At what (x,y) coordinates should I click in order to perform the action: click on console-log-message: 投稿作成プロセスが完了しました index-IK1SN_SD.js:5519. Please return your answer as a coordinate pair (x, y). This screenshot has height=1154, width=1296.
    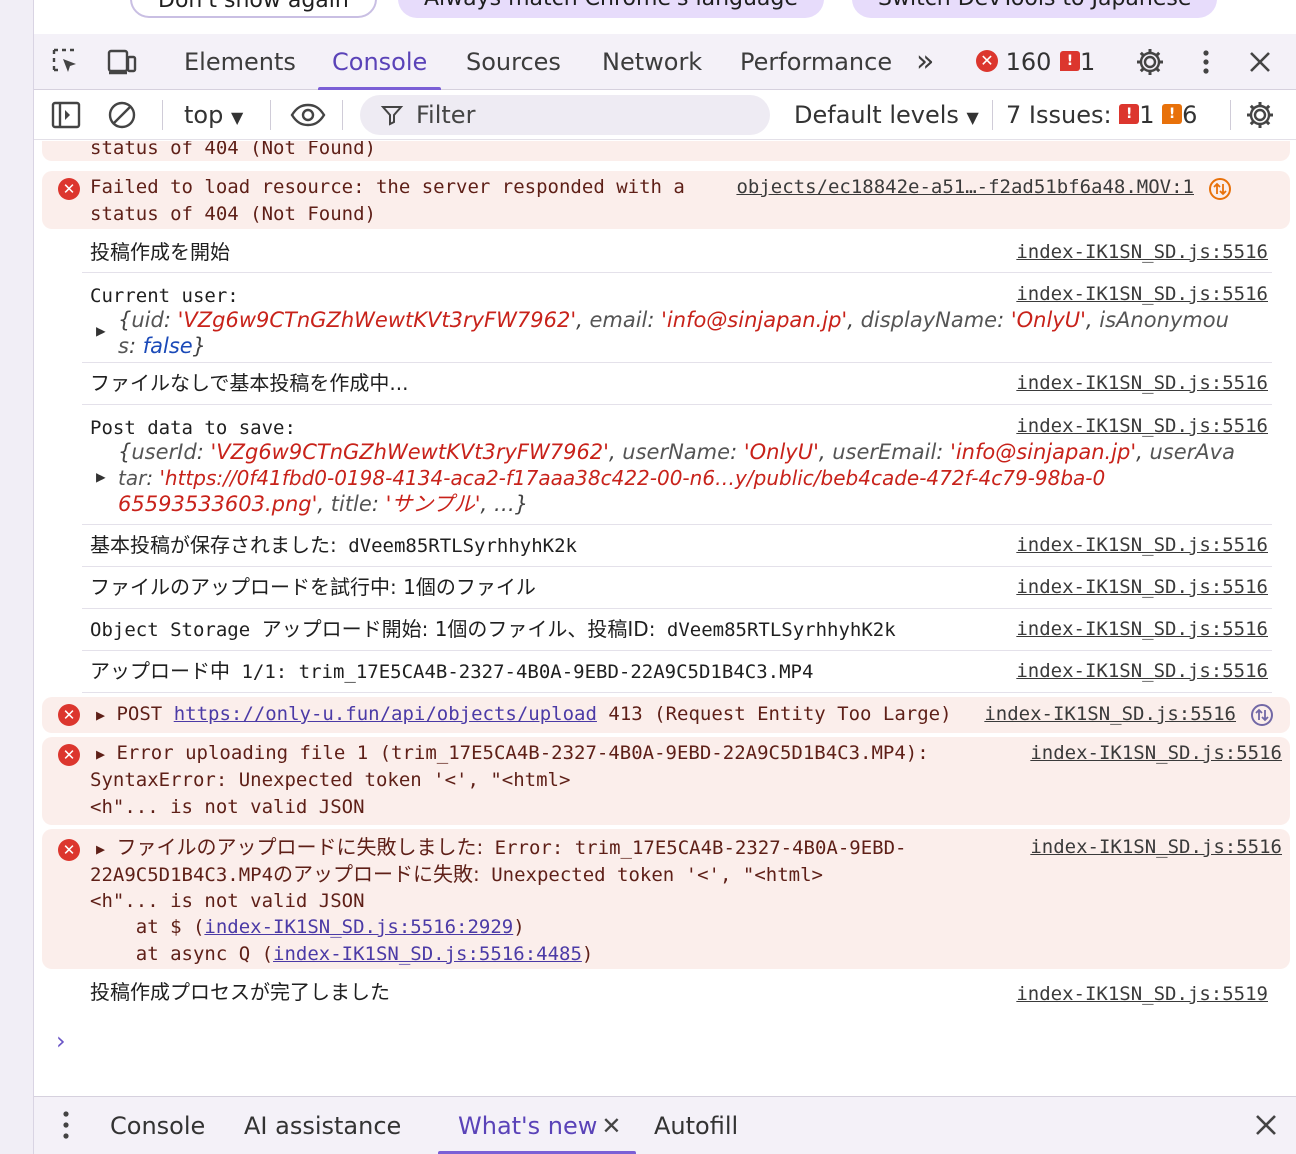
    Looking at the image, I should click on (677, 993).